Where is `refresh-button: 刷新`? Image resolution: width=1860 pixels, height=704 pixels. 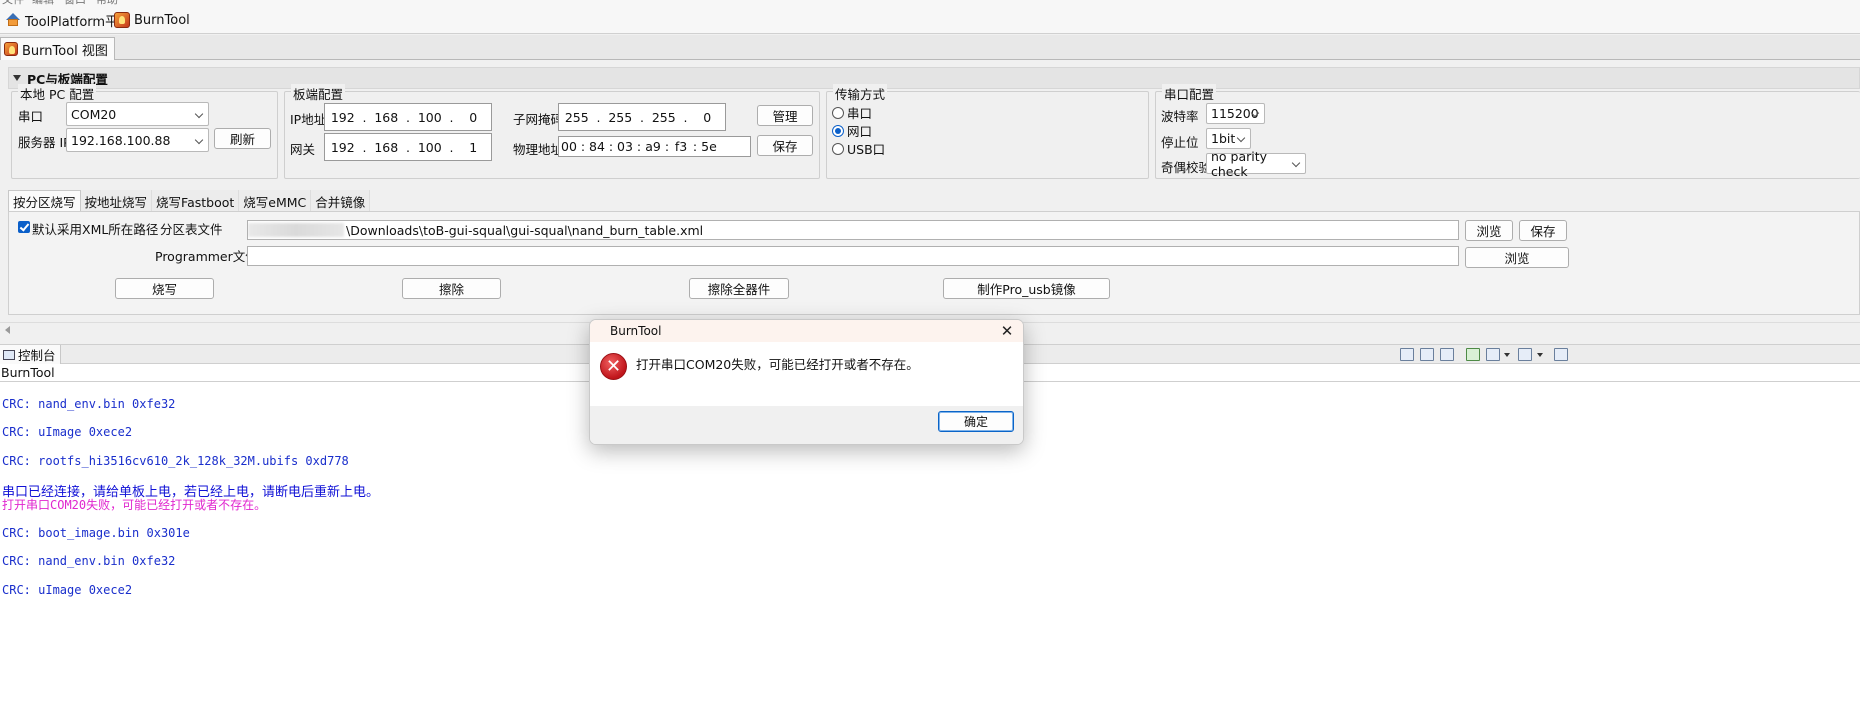 refresh-button: 刷新 is located at coordinates (242, 138).